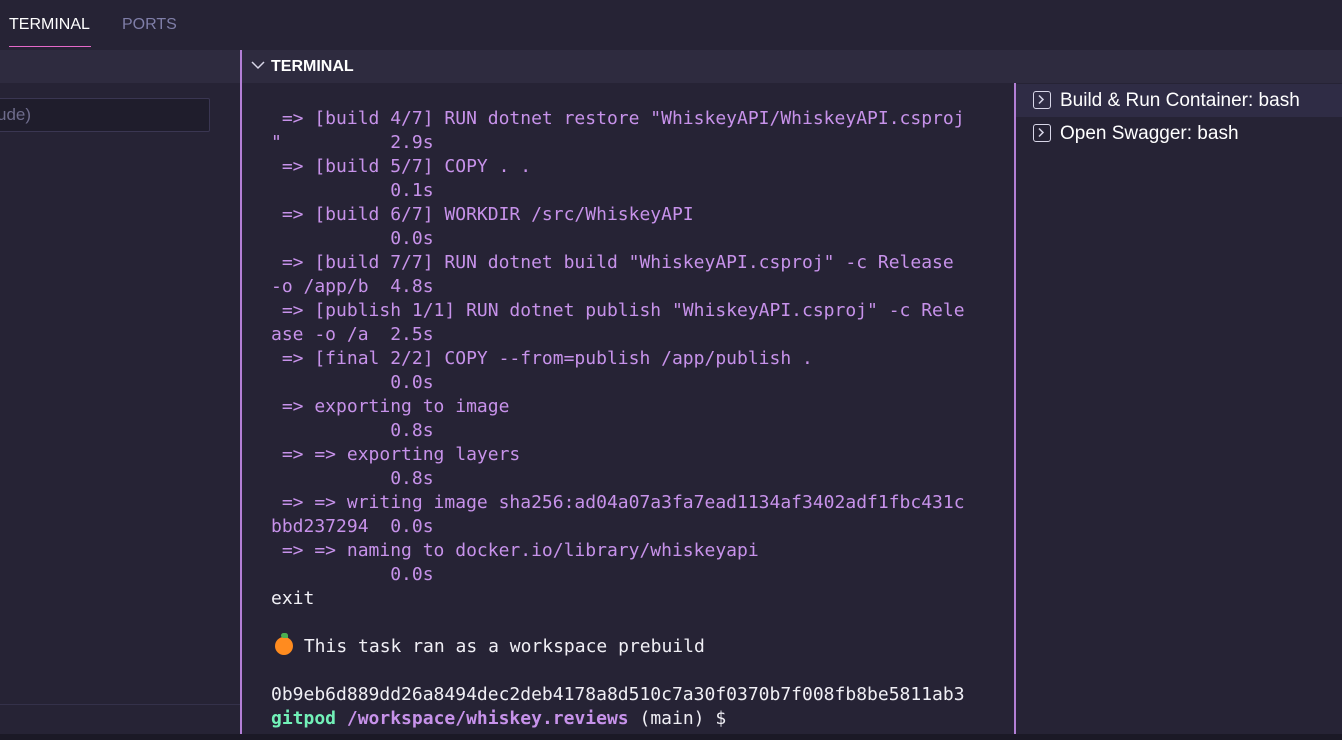  What do you see at coordinates (284, 644) in the screenshot?
I see `orange-fruit-icon` at bounding box center [284, 644].